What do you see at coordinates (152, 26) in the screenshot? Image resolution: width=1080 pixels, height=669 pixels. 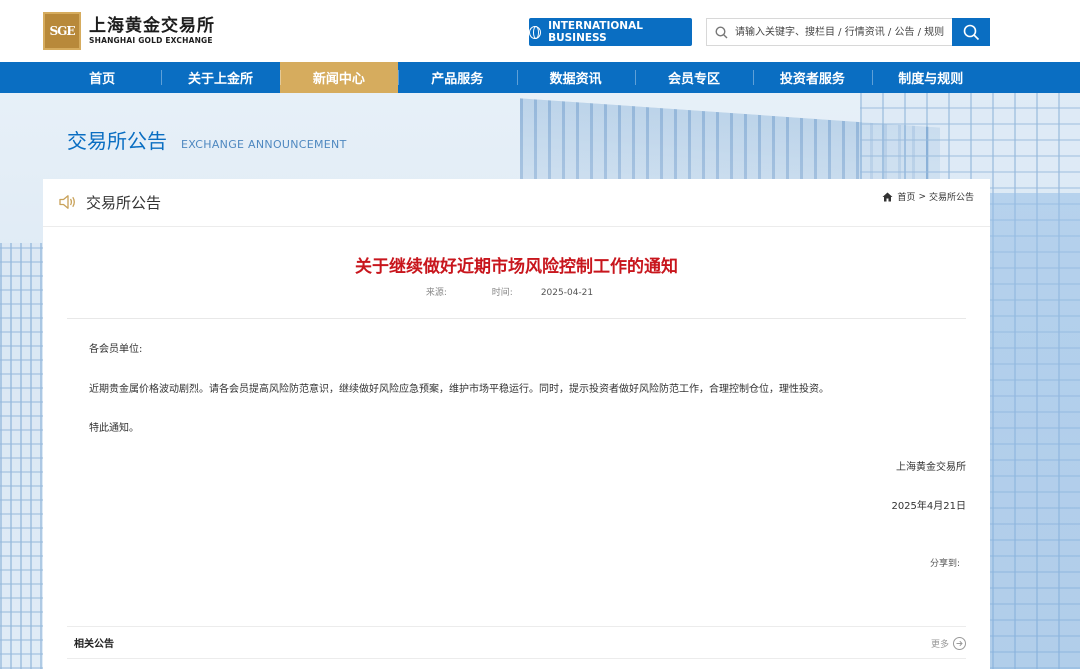 I see `logo-chinese-name: 上海黄金交易所` at bounding box center [152, 26].